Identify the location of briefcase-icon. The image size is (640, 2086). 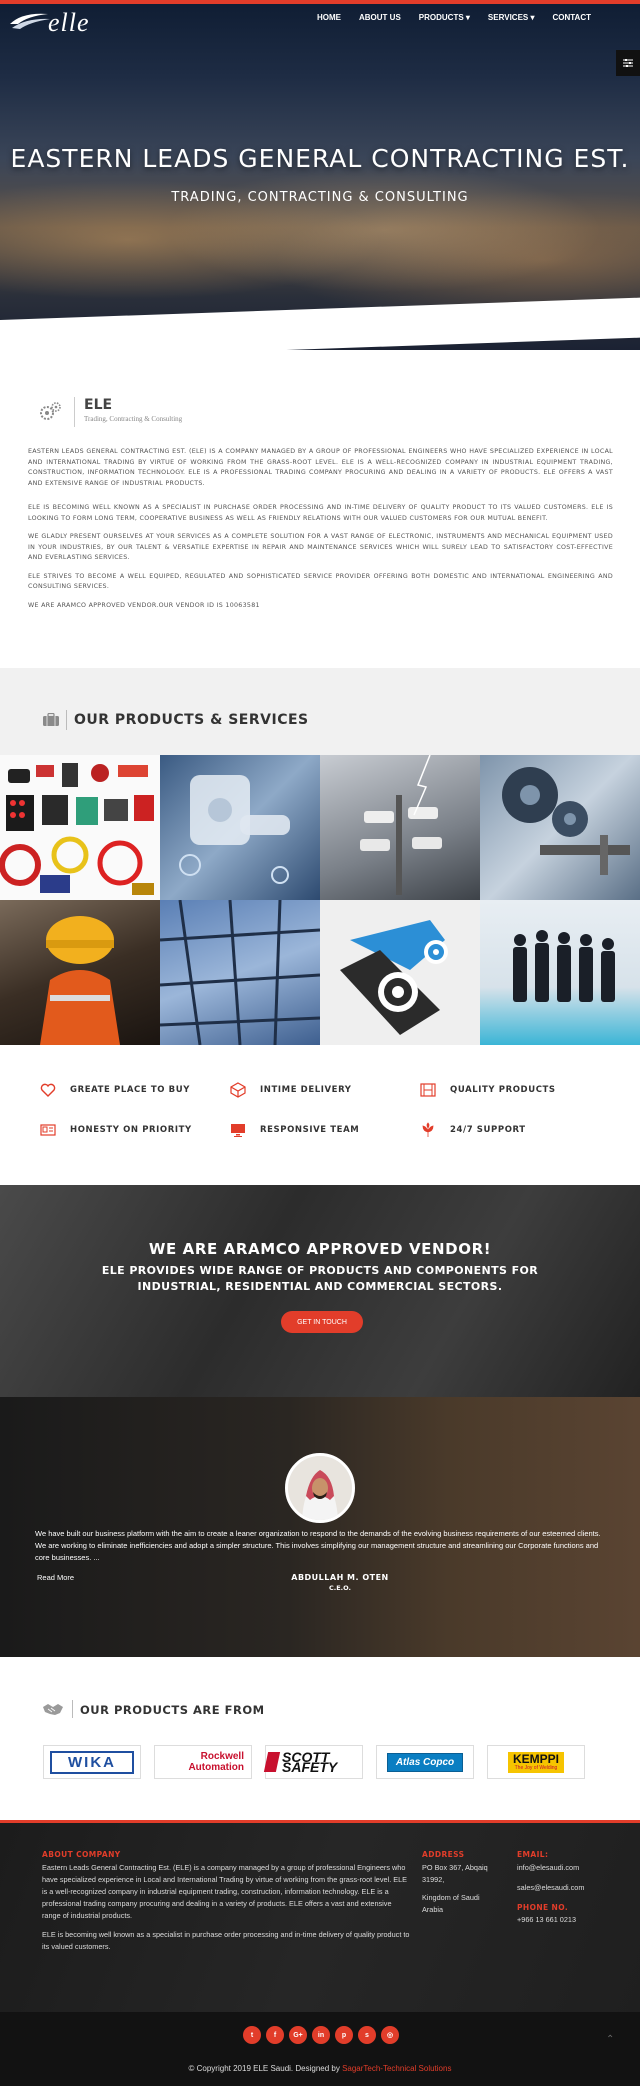
(51, 719).